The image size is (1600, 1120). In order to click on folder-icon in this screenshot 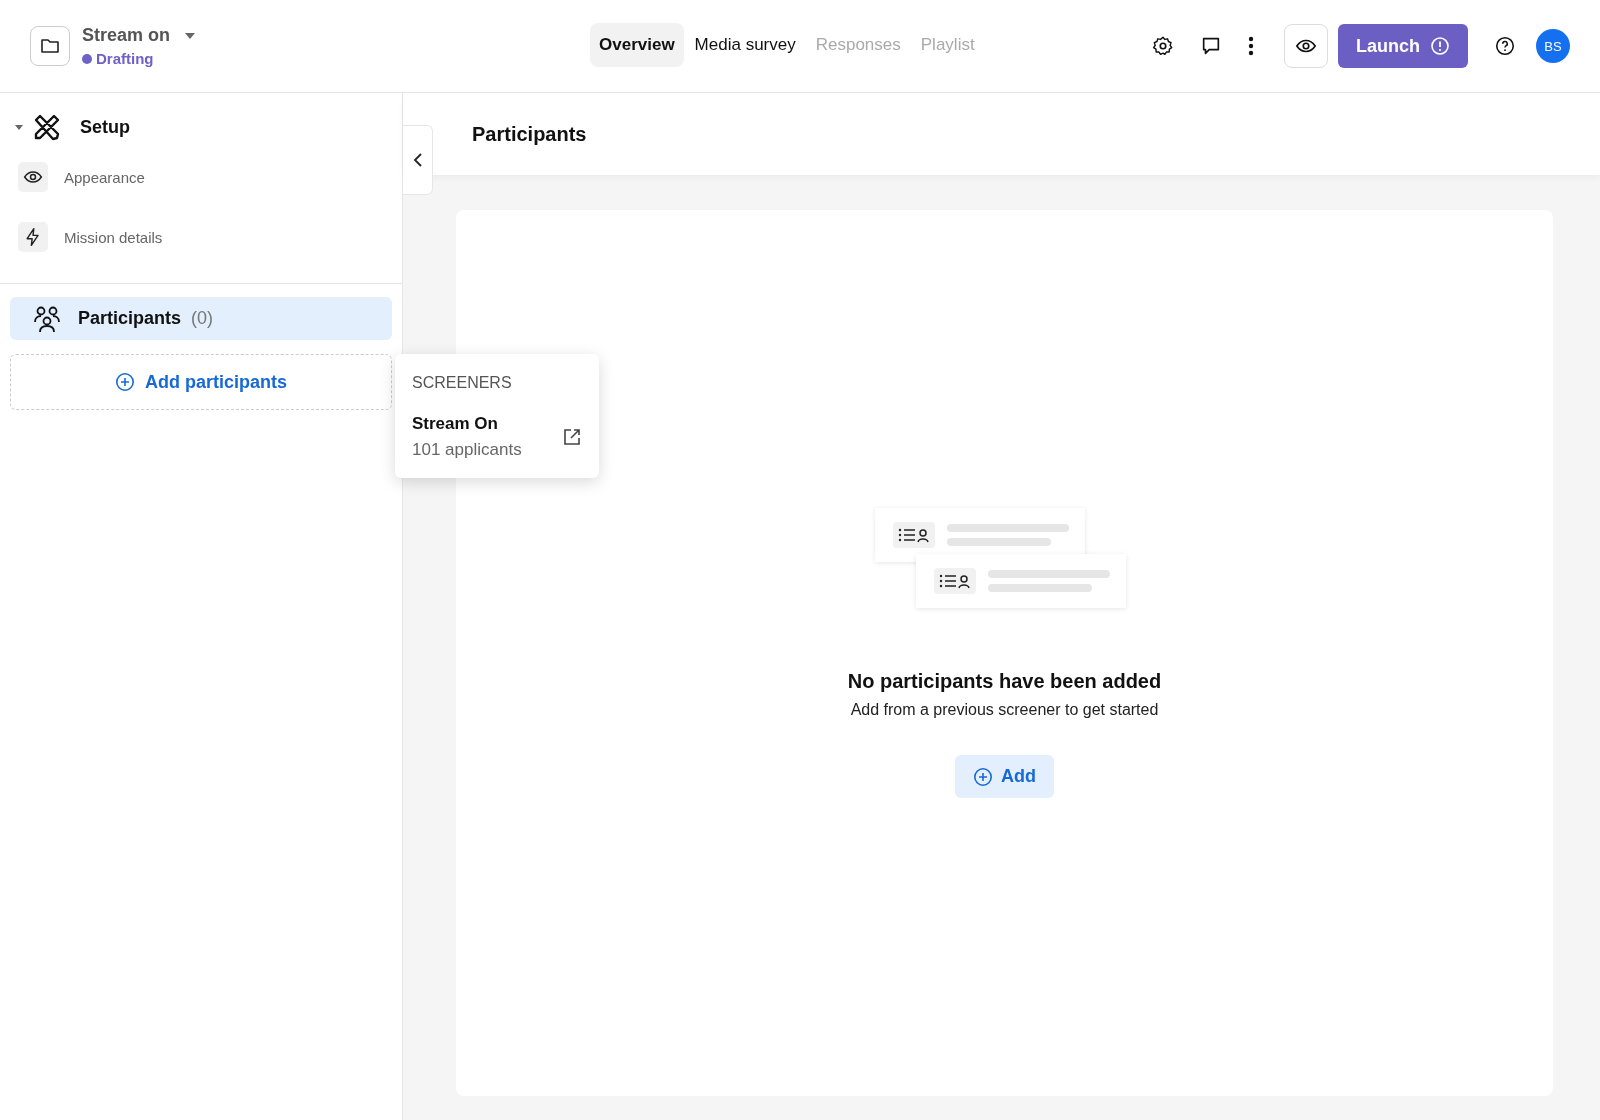, I will do `click(50, 46)`.